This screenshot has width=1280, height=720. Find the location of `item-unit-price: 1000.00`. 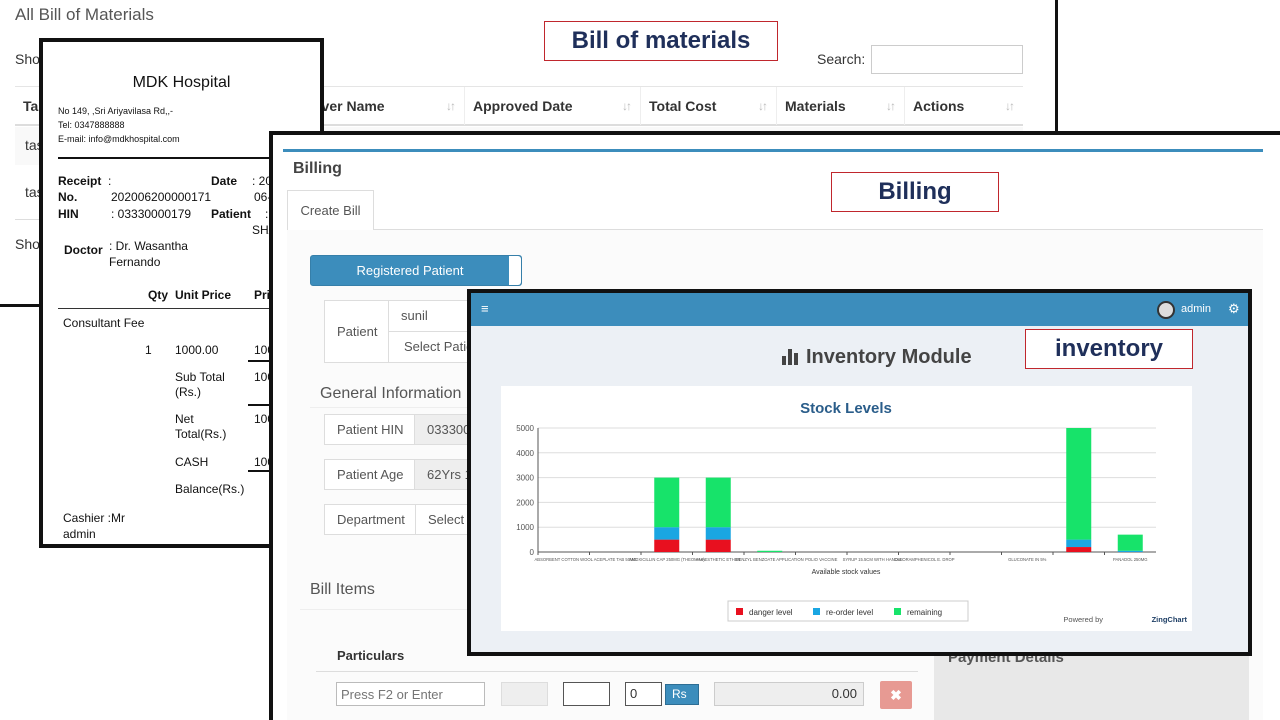

item-unit-price: 1000.00 is located at coordinates (197, 350).